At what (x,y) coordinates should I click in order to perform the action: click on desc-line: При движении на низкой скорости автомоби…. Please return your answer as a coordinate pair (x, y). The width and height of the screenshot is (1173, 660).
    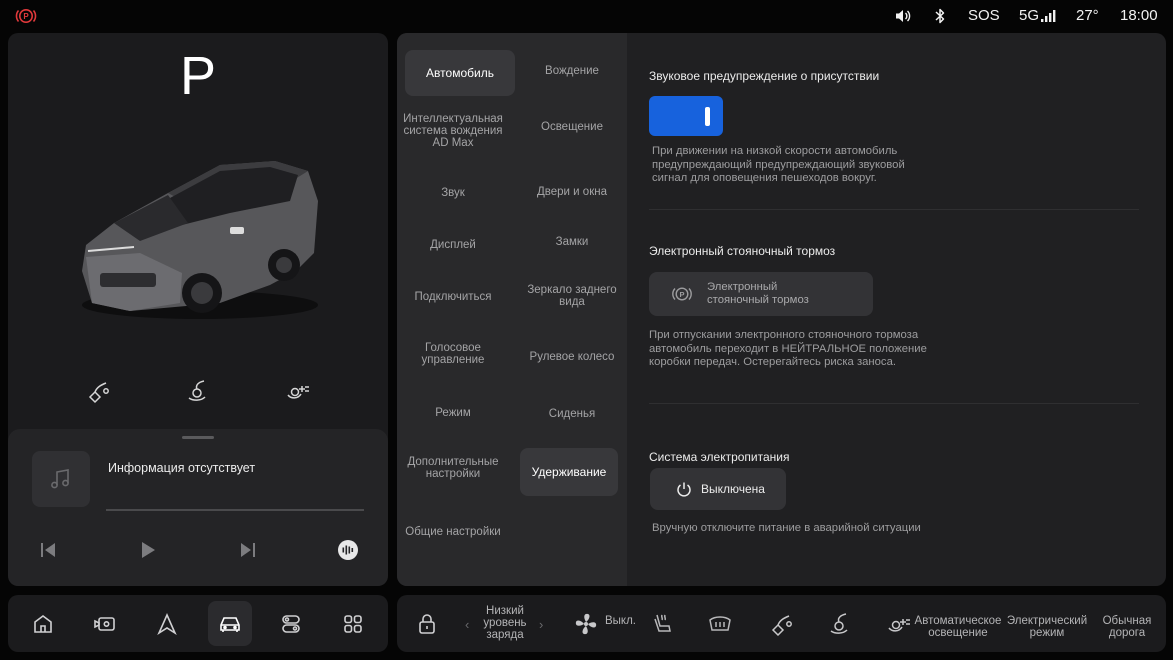
    Looking at the image, I should click on (775, 151).